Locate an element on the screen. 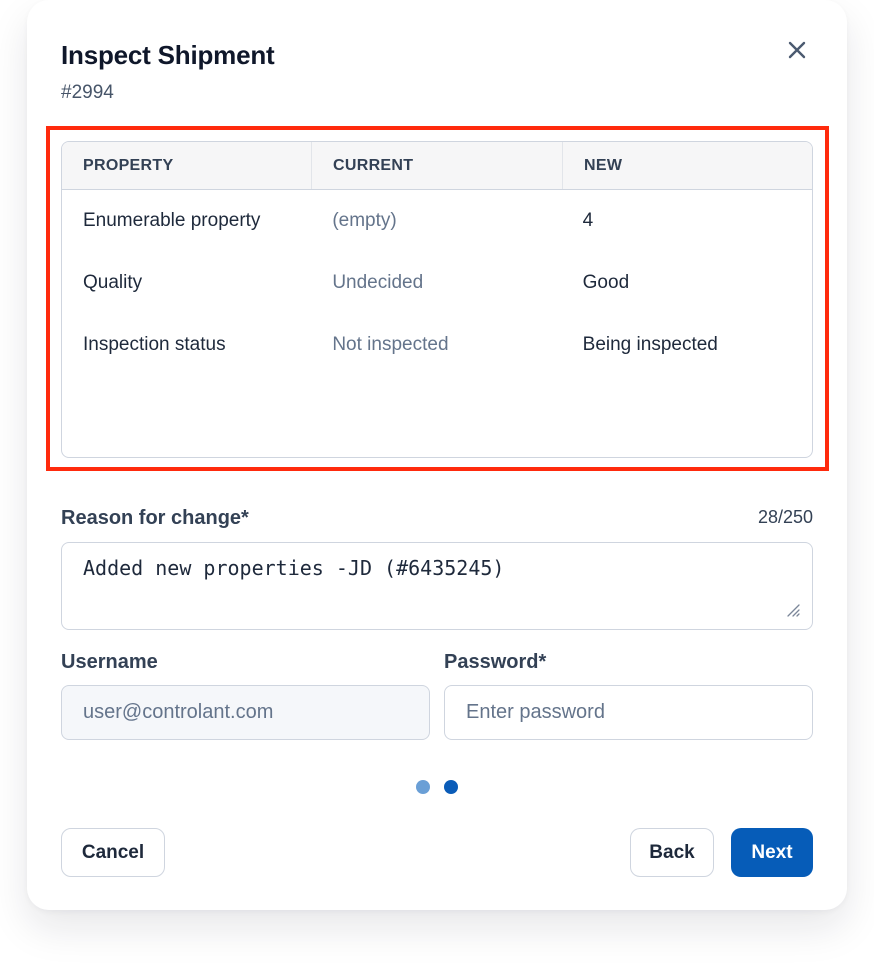  table-row: Enumerable property (empty) 4 is located at coordinates (437, 221).